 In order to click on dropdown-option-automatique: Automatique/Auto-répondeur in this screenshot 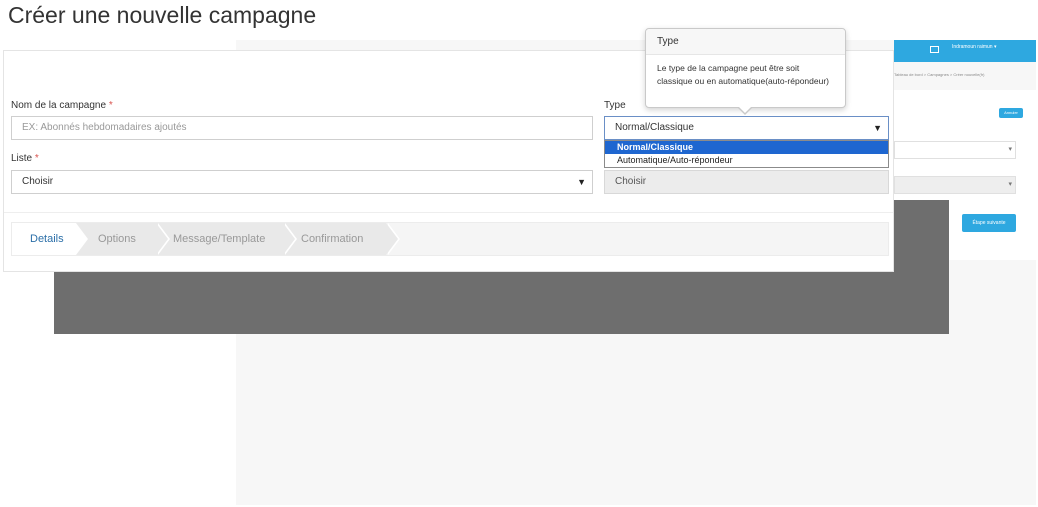, I will do `click(746, 160)`.